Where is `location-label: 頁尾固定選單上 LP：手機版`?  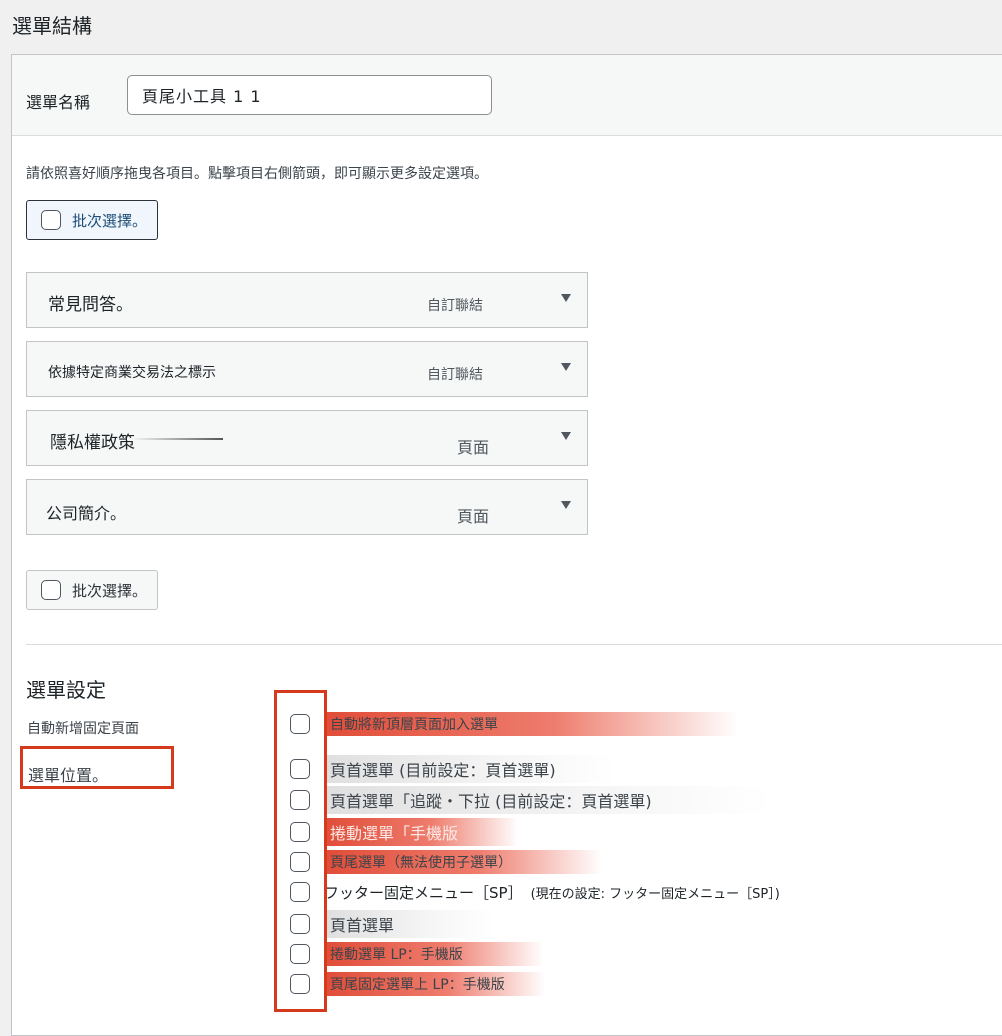
location-label: 頁尾固定選單上 LP：手機版 is located at coordinates (435, 984).